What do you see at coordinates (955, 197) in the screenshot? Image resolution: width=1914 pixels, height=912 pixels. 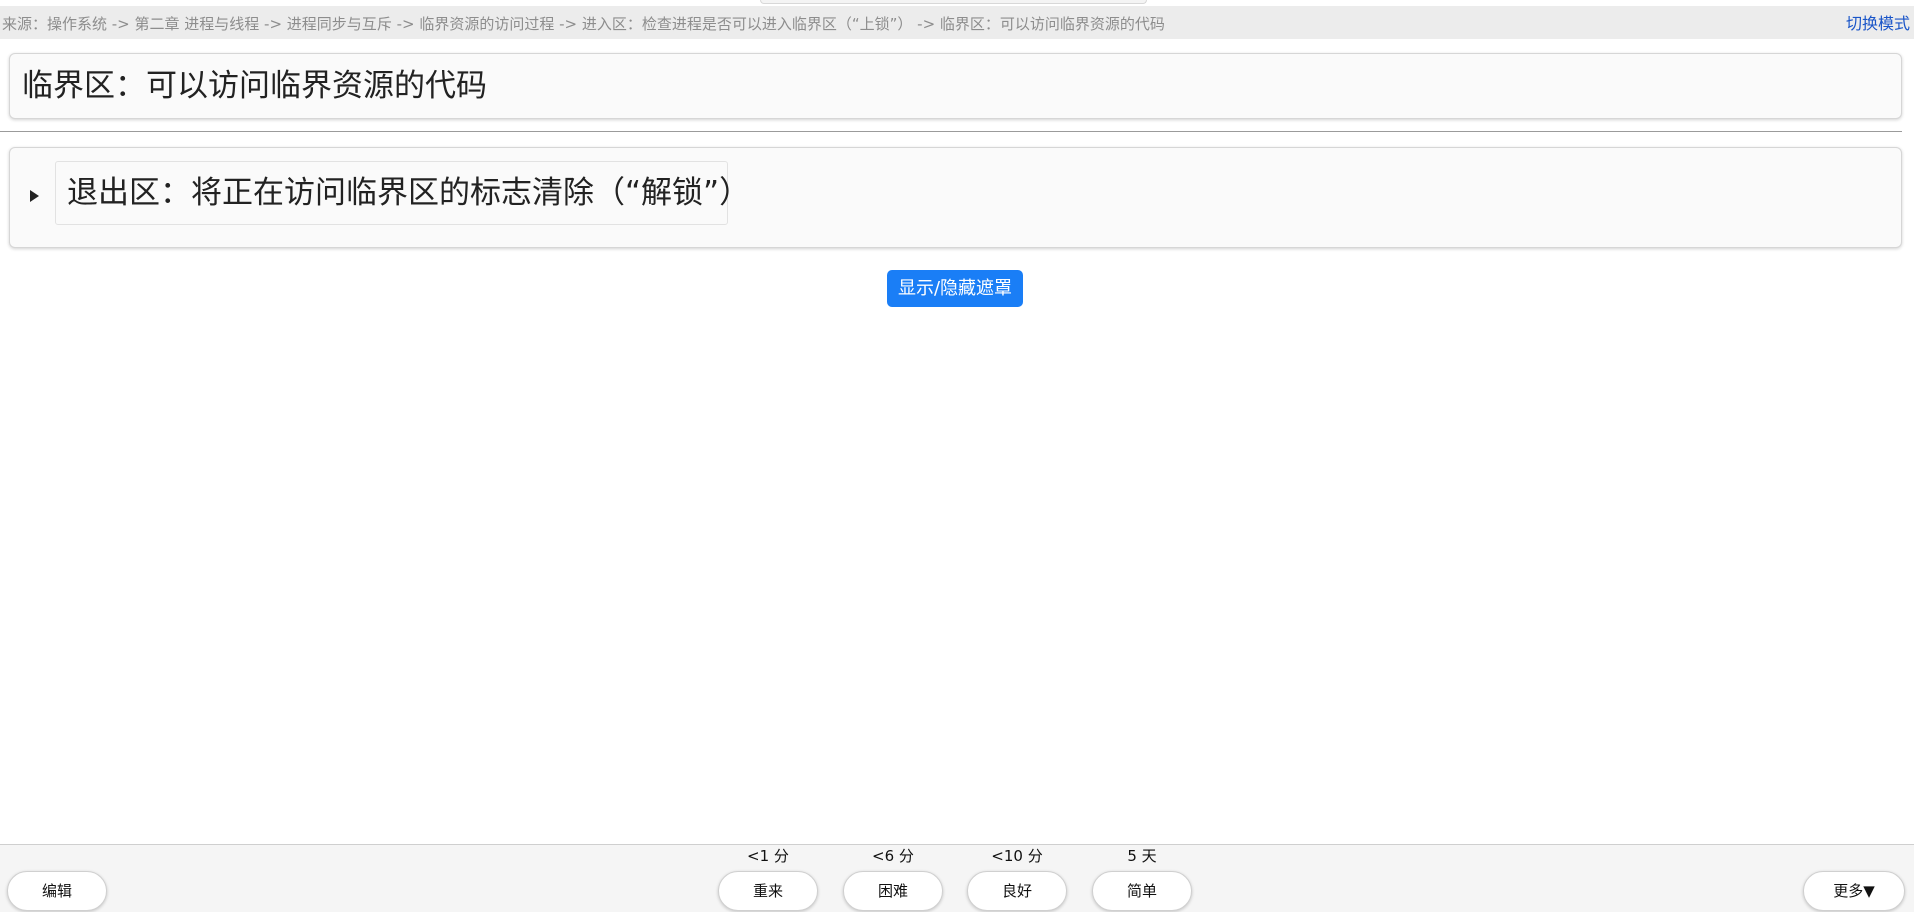 I see `collapsible-section: 退出区：将正在访问临界区的标志清除（“解锁”）` at bounding box center [955, 197].